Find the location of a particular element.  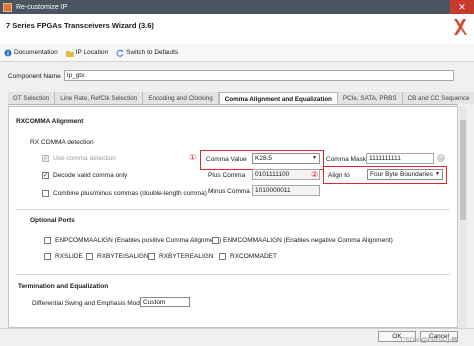

use-comma-detection-label: Use comma detection is located at coordinates (84, 158).